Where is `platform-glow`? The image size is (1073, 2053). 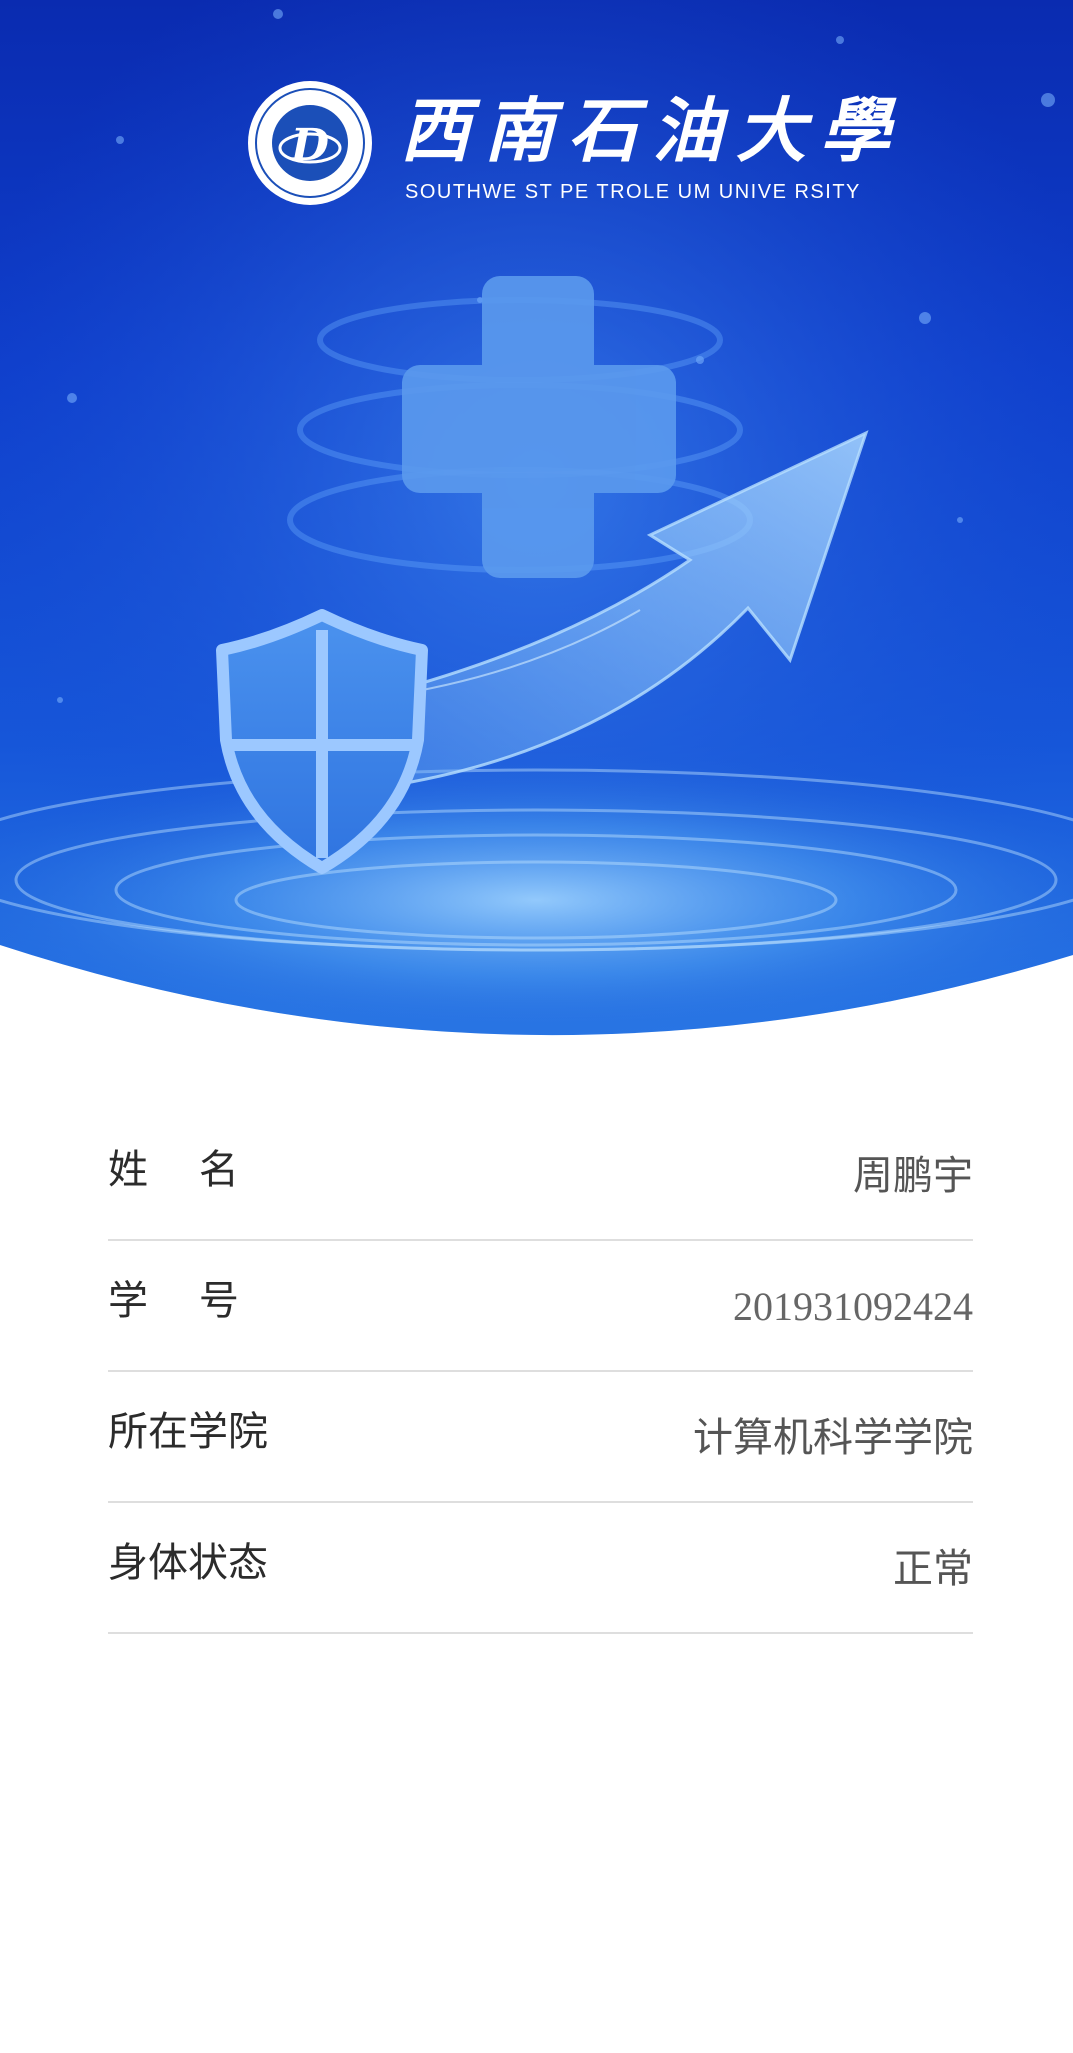 platform-glow is located at coordinates (536, 893).